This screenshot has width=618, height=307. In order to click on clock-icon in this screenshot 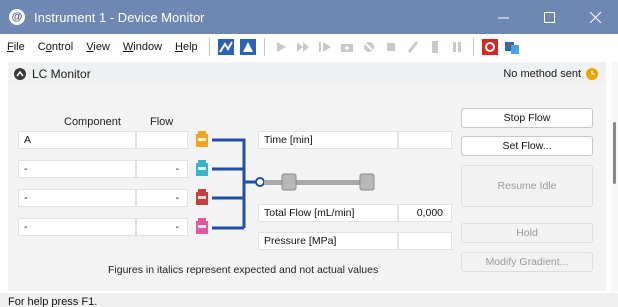, I will do `click(592, 74)`.